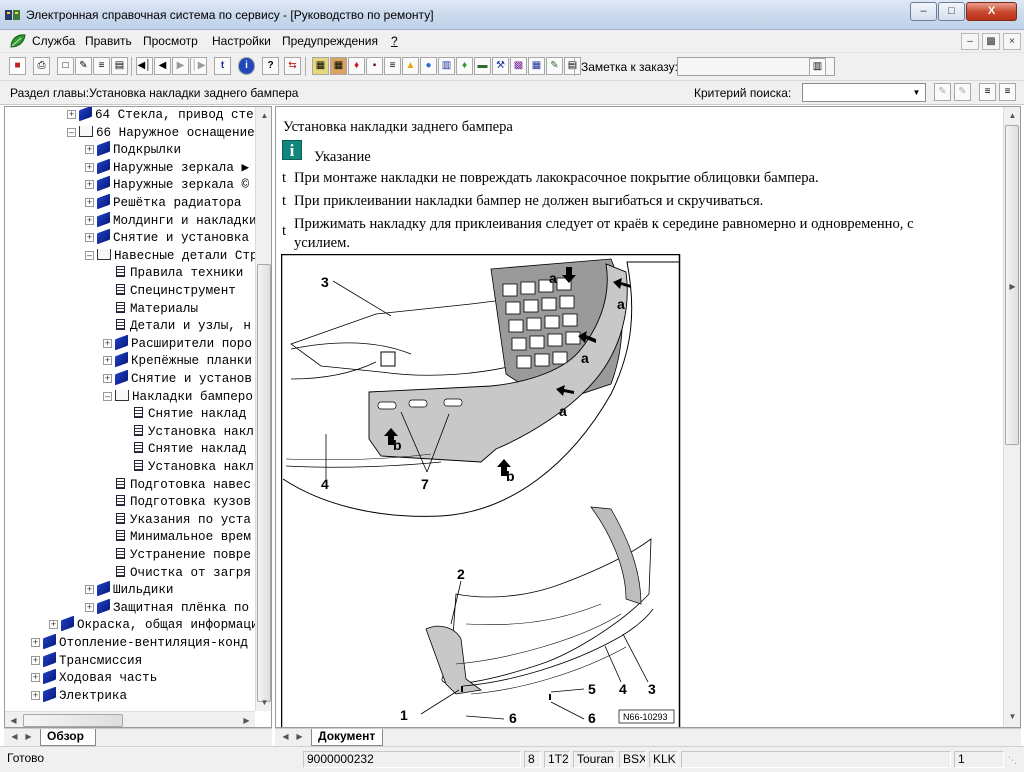 The width and height of the screenshot is (1024, 772). What do you see at coordinates (320, 66) in the screenshot?
I see `calculator-icon: ▦` at bounding box center [320, 66].